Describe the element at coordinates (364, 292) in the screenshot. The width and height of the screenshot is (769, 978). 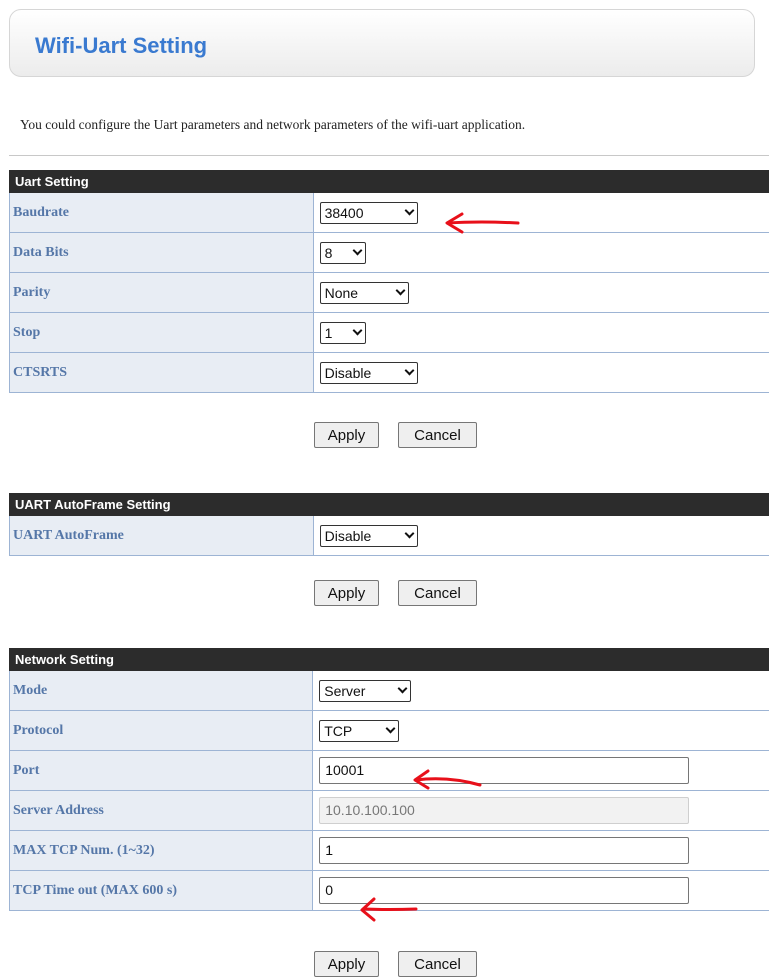
I see `parity-select: None` at that location.